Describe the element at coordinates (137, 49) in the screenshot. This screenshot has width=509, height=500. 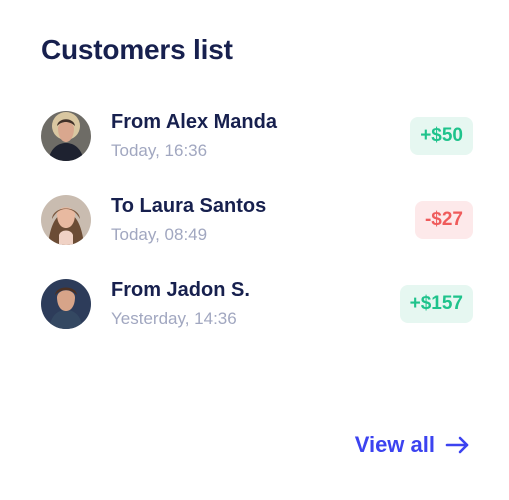
I see `page-title: Customers list` at that location.